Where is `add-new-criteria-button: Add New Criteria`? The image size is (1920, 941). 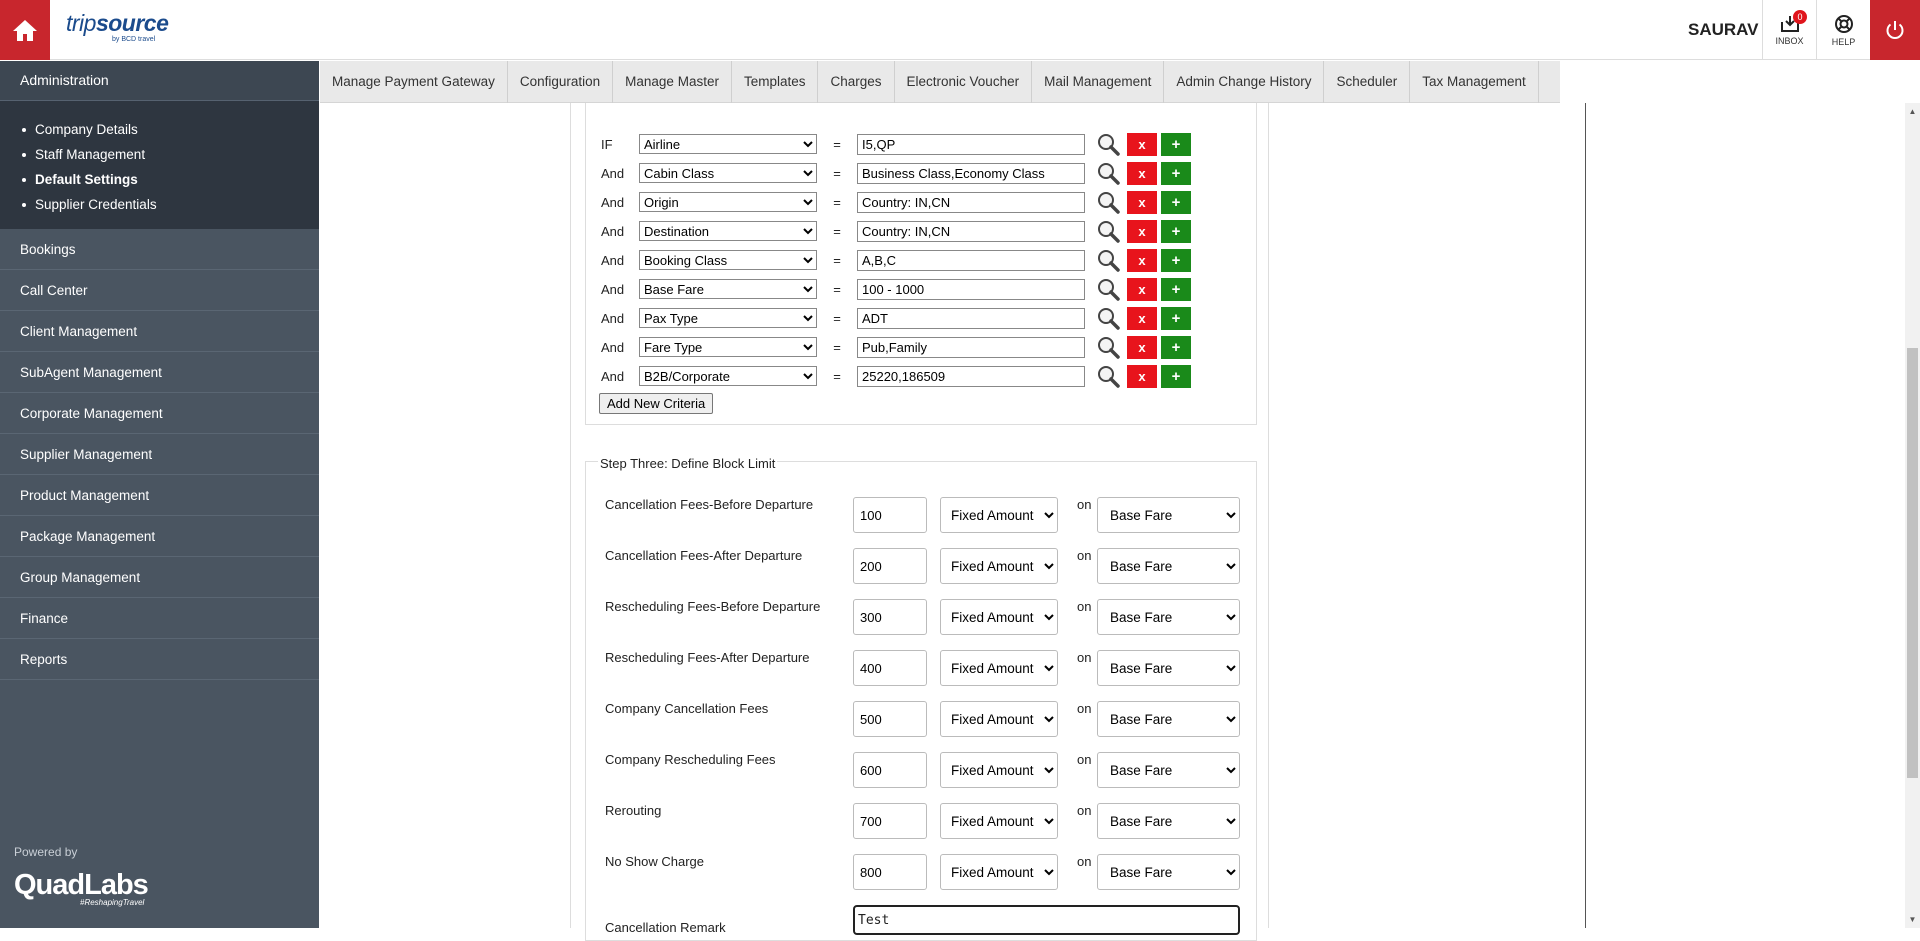 add-new-criteria-button: Add New Criteria is located at coordinates (656, 403).